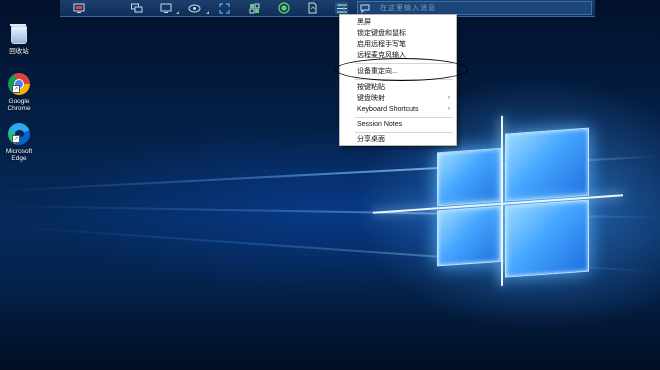  Describe the element at coordinates (401, 69) in the screenshot. I see `highlight-annotation-oval` at that location.